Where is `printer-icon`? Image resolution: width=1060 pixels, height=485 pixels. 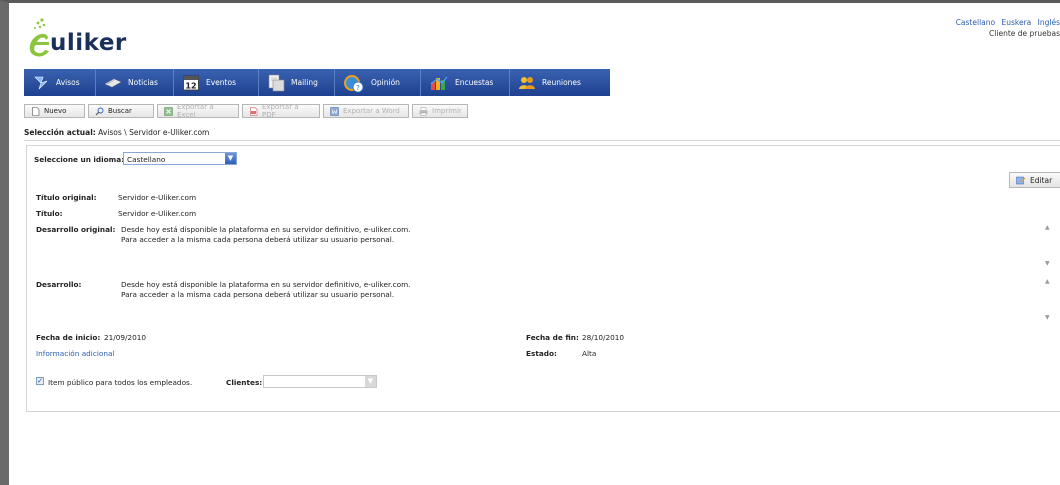
printer-icon is located at coordinates (423, 111).